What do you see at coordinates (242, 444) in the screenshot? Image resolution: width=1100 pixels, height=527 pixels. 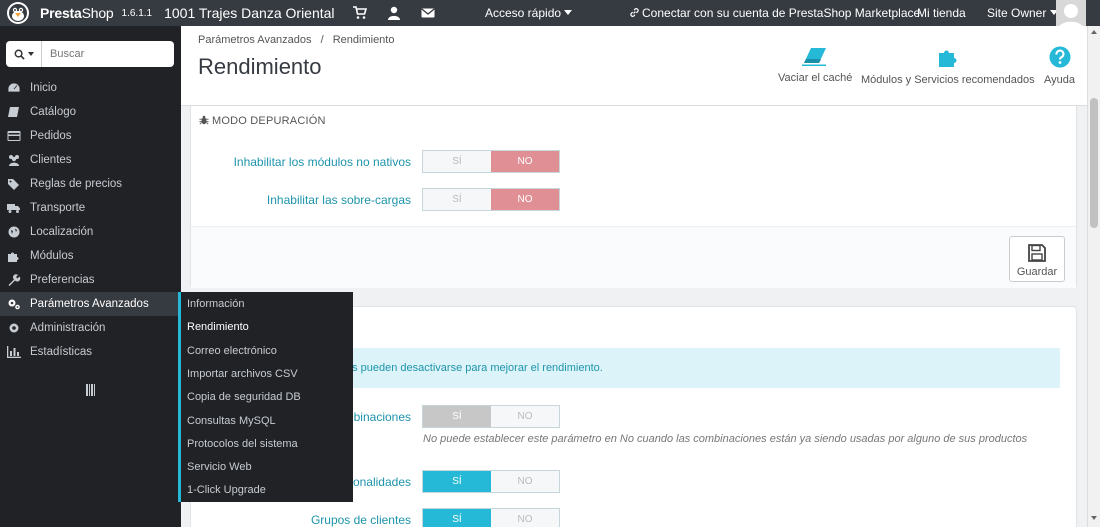 I see `submenu-item-protocolos: Protocolos del sistema` at bounding box center [242, 444].